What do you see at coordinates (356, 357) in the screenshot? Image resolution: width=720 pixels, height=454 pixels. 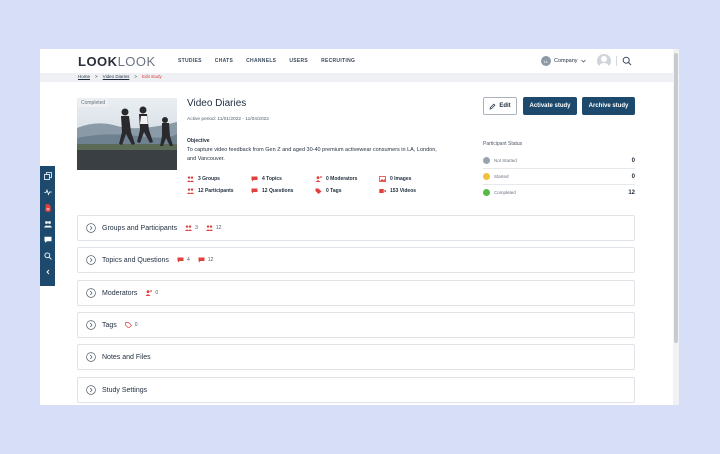 I see `section-notes-and-files: Notes and Files` at bounding box center [356, 357].